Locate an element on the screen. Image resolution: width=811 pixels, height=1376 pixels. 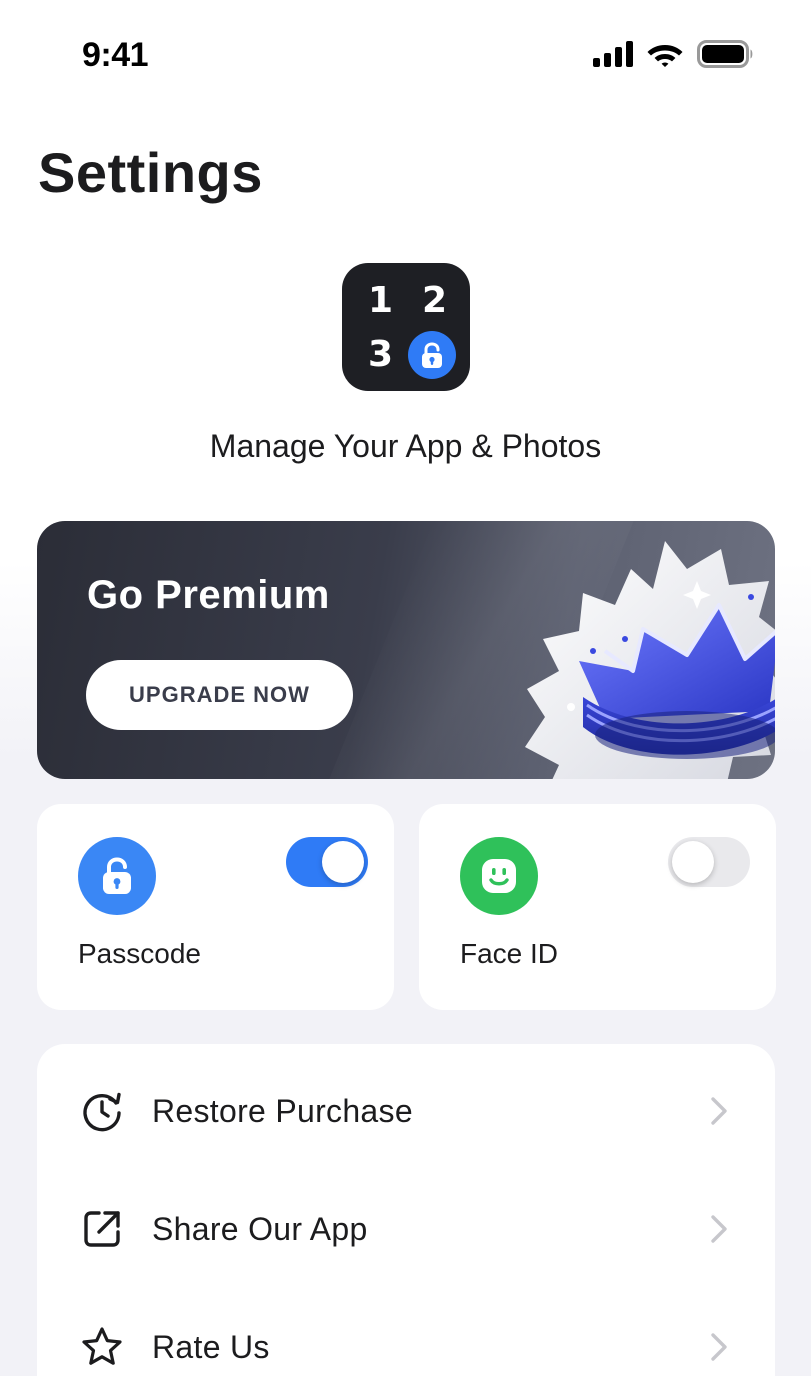
menu-item-restore-purchase: Restore Purchase is located at coordinates (406, 1111).